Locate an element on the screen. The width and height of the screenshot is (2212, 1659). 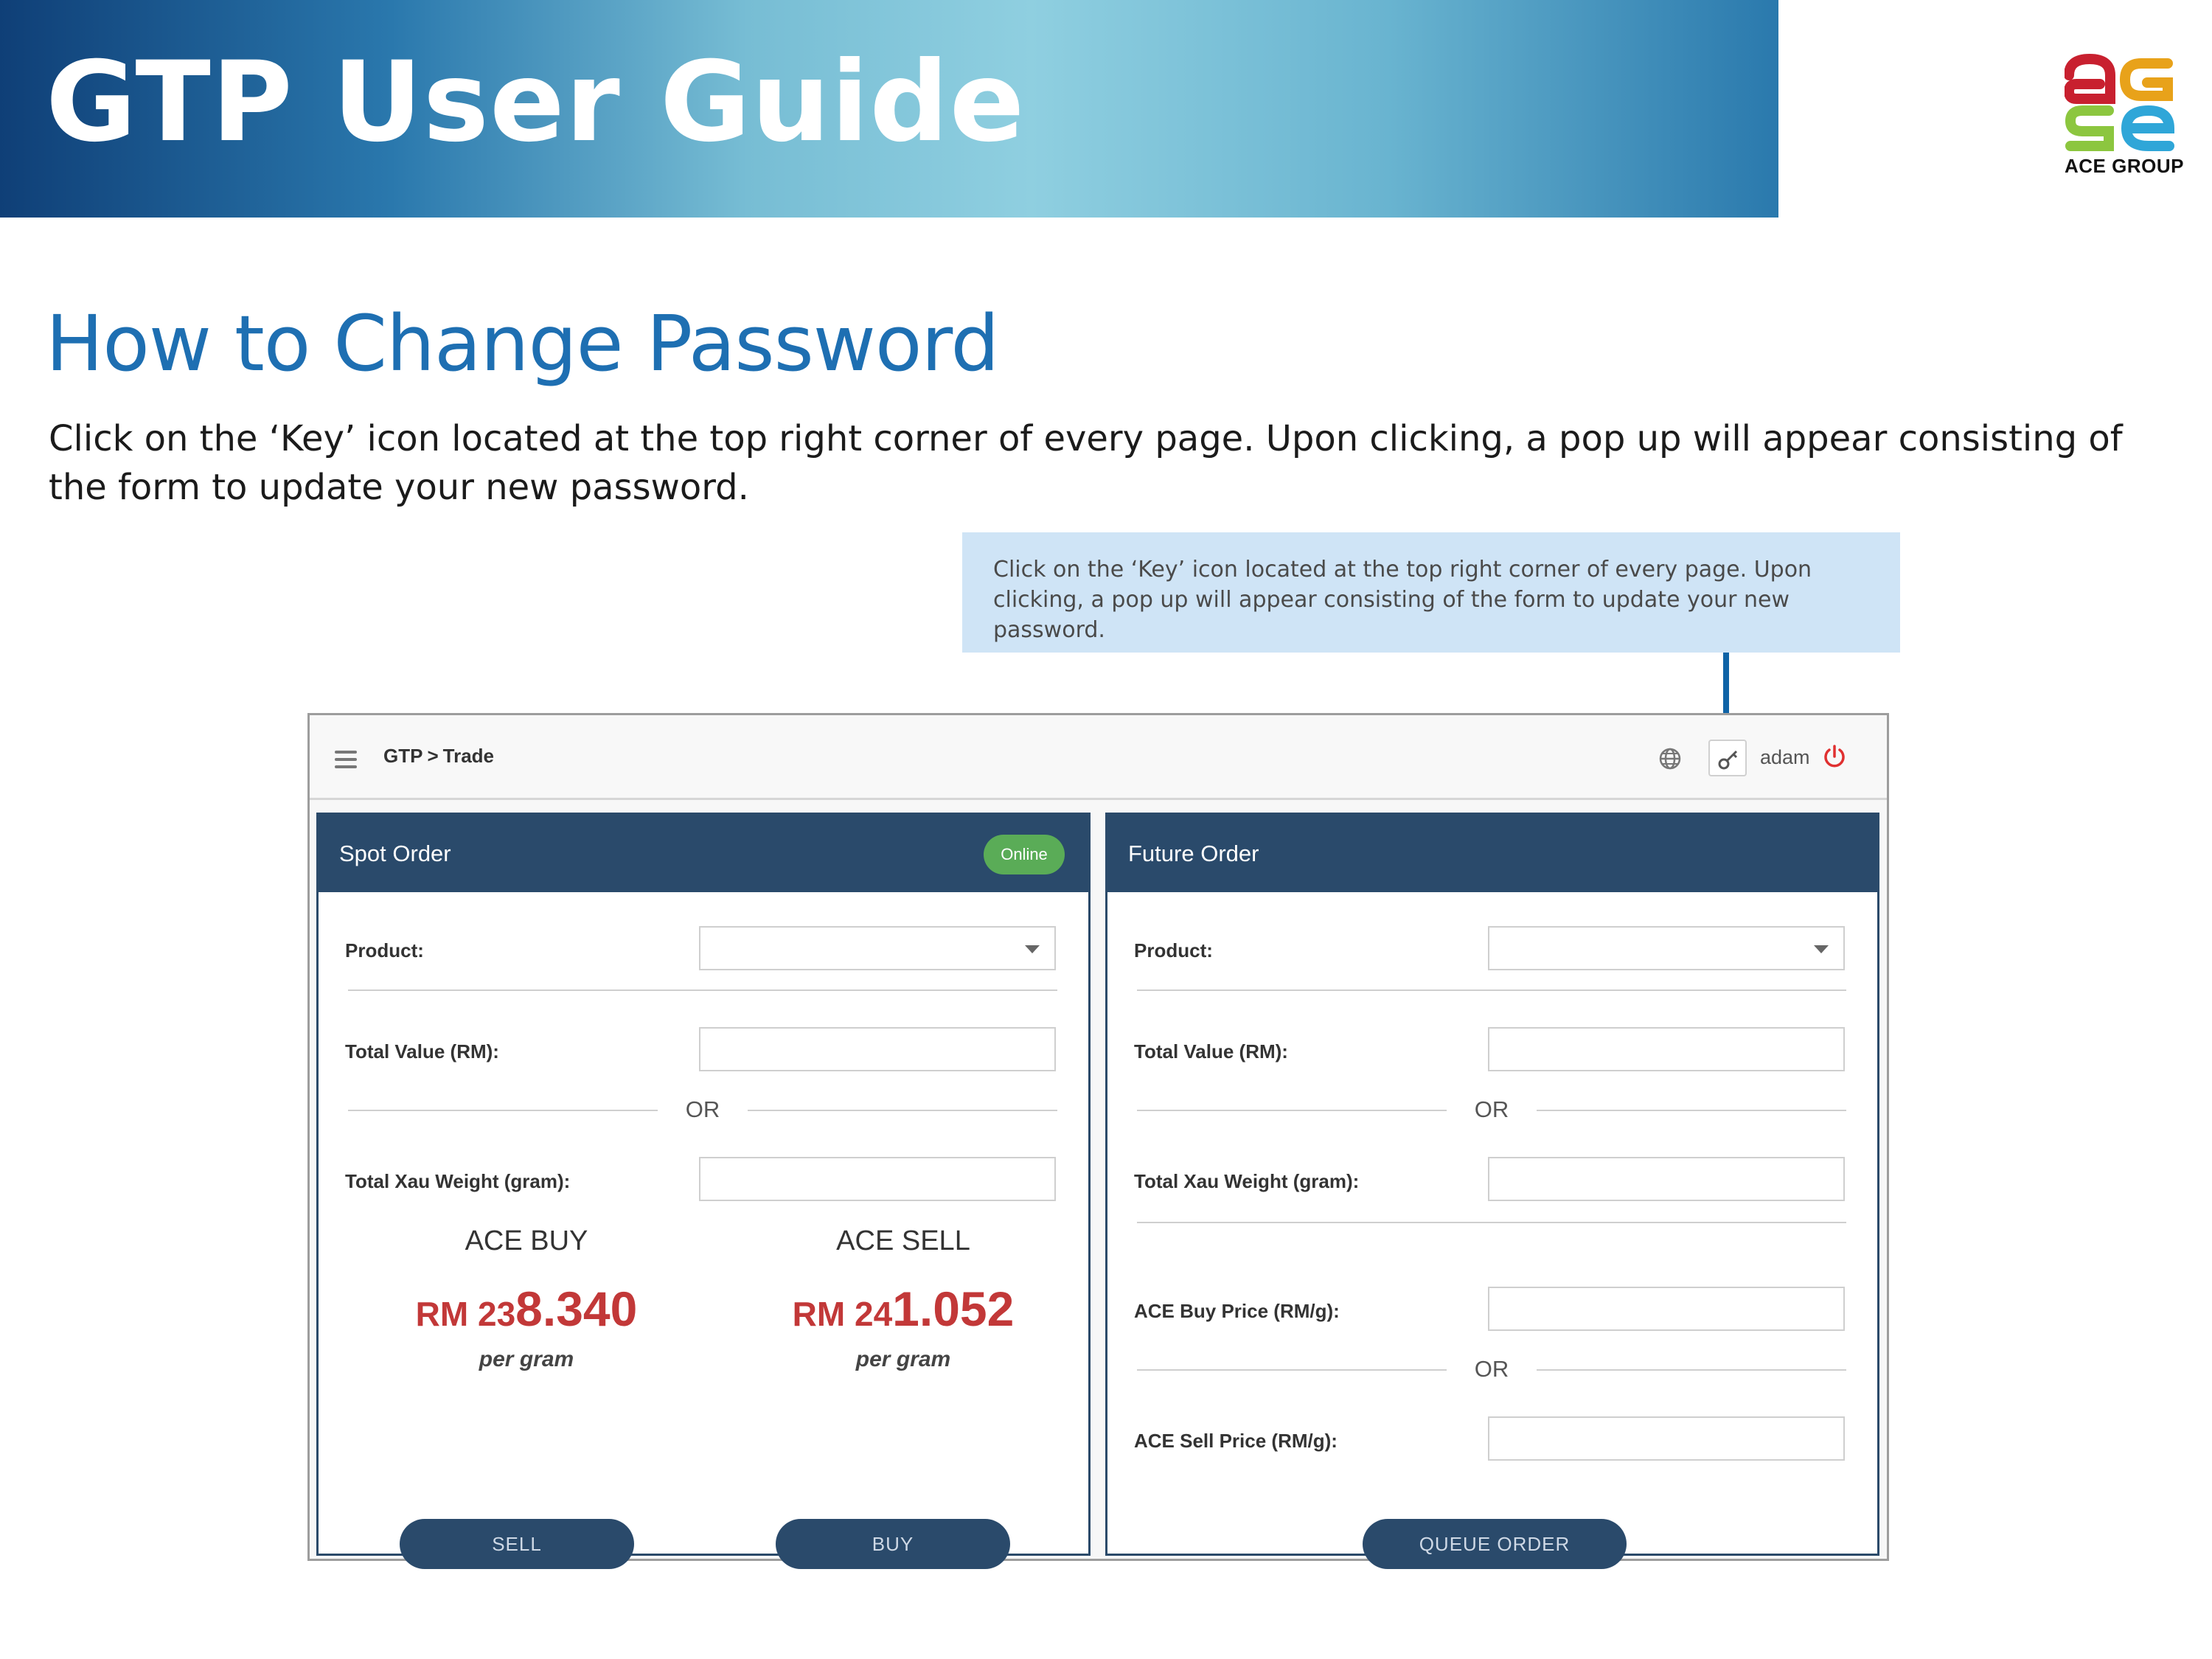
ace-buy-price-value: 8.340 is located at coordinates (576, 1308).